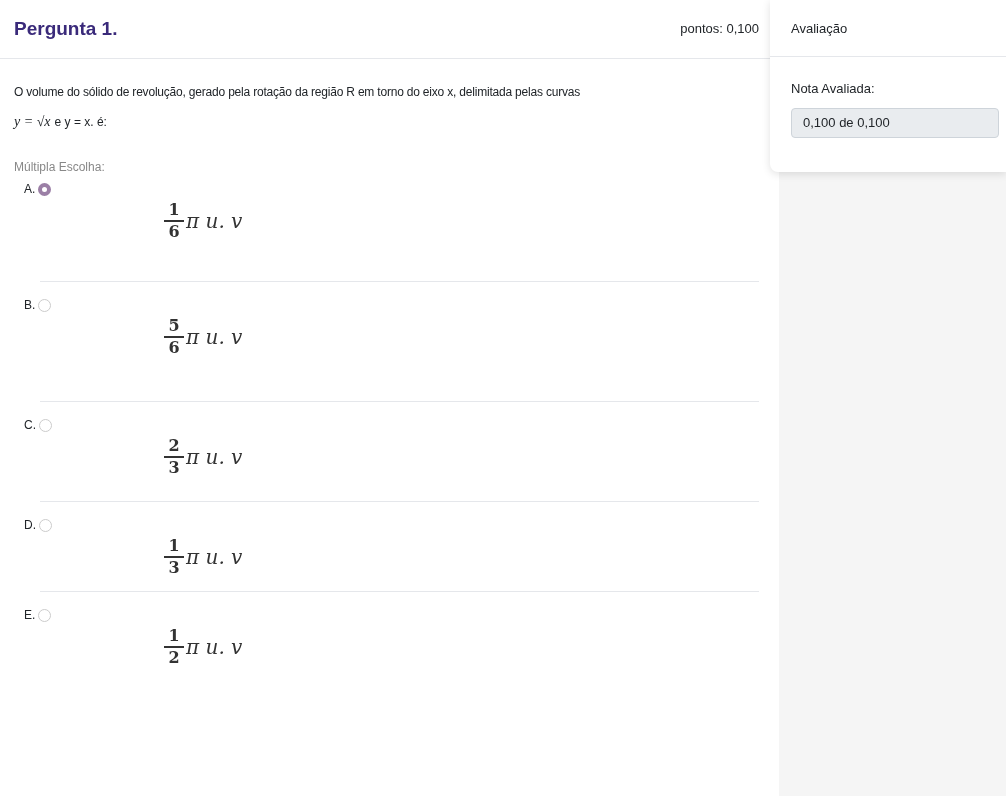 The image size is (1006, 796). I want to click on panel-title: Avaliação, so click(819, 28).